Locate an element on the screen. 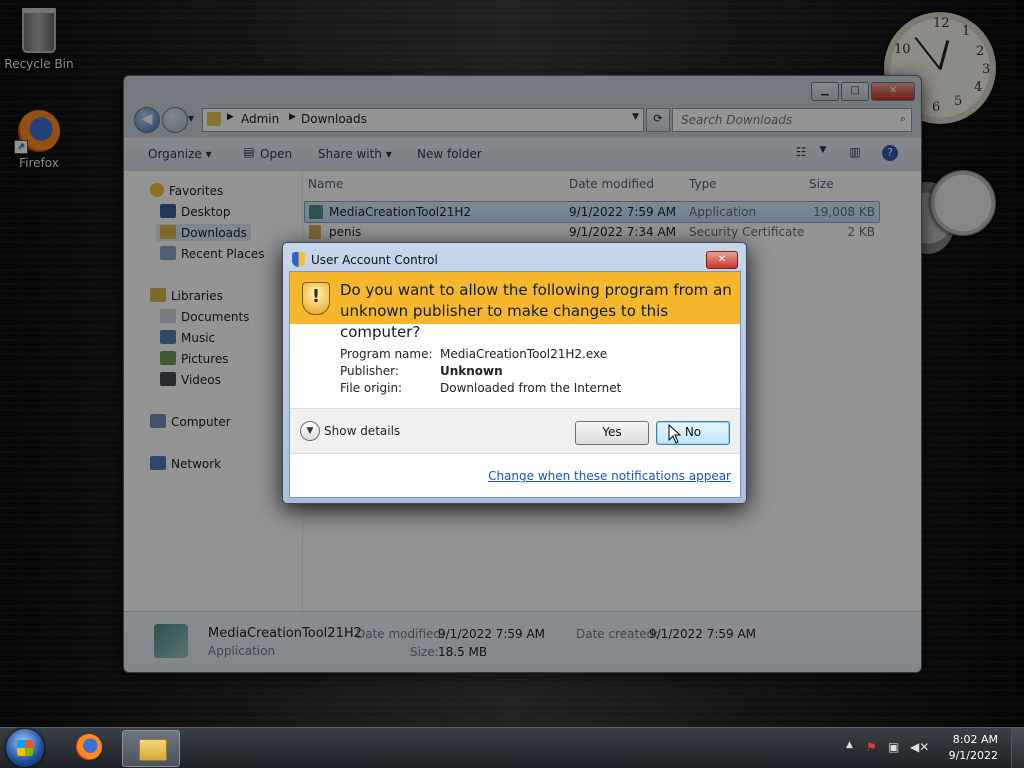 The image size is (1024, 768). show-desktop-button is located at coordinates (1017, 748).